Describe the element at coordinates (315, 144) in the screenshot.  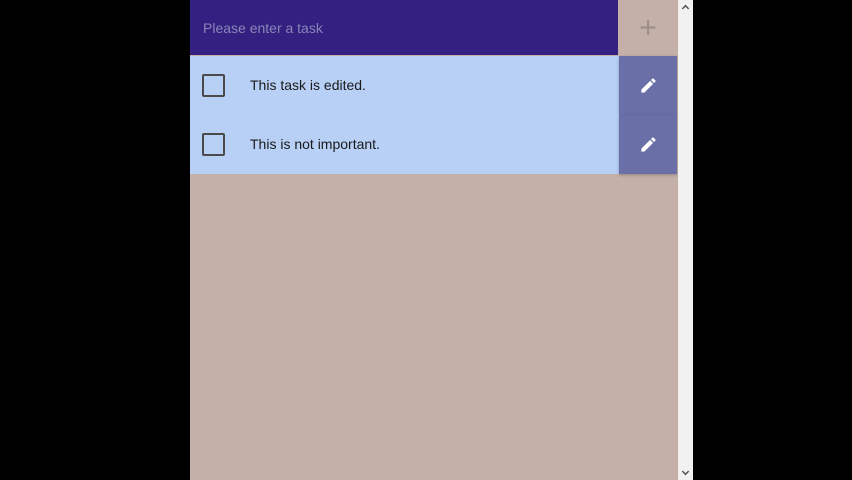
I see `task-text: This is not important.` at that location.